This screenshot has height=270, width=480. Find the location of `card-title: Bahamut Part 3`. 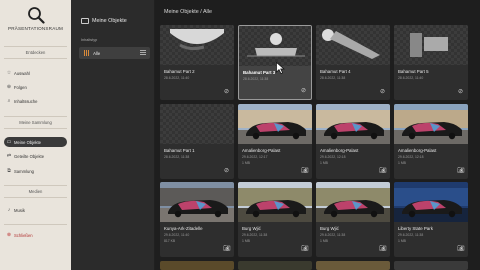

card-title: Bahamut Part 3 is located at coordinates (259, 72).